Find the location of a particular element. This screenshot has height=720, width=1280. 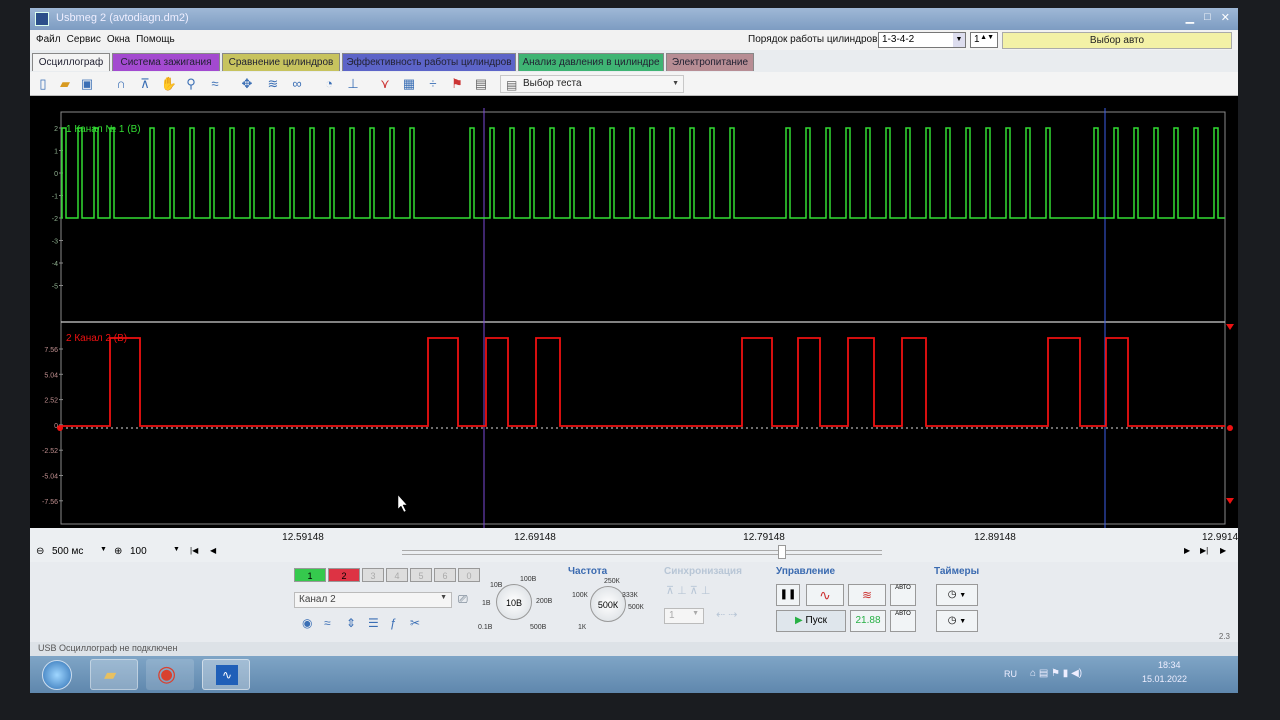

zoom-in-icon: ⊕ is located at coordinates (118, 551).